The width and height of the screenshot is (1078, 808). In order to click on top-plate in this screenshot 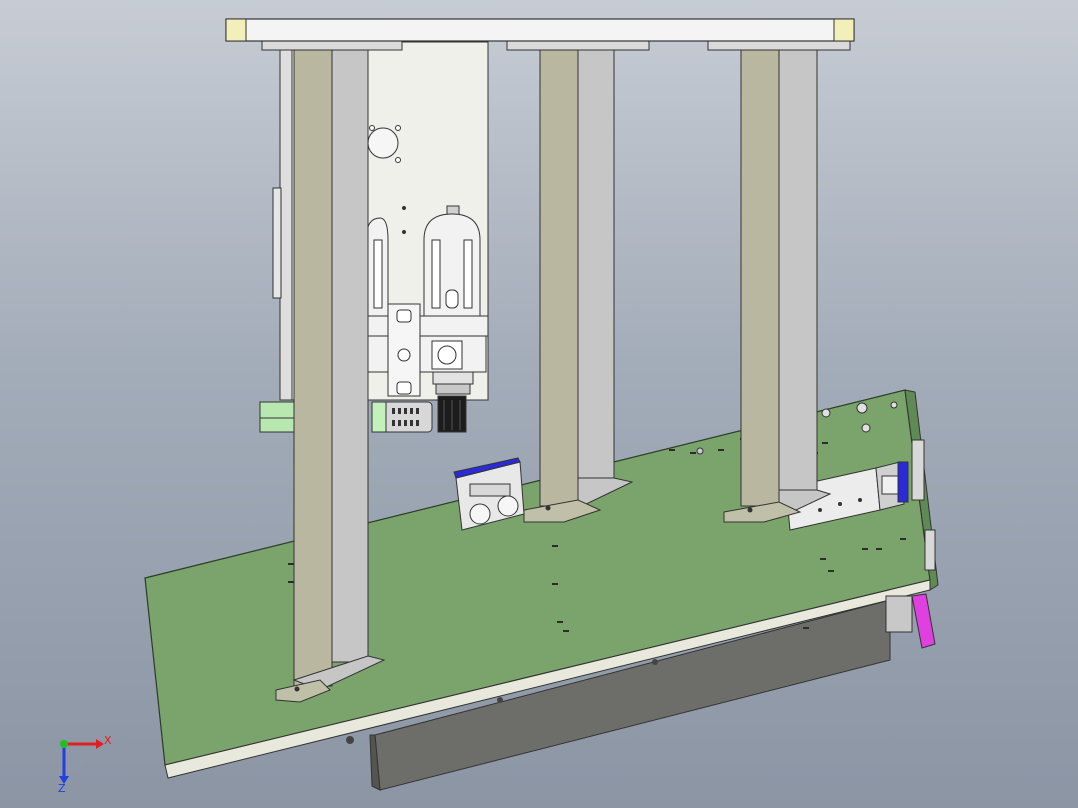, I will do `click(540, 30)`.